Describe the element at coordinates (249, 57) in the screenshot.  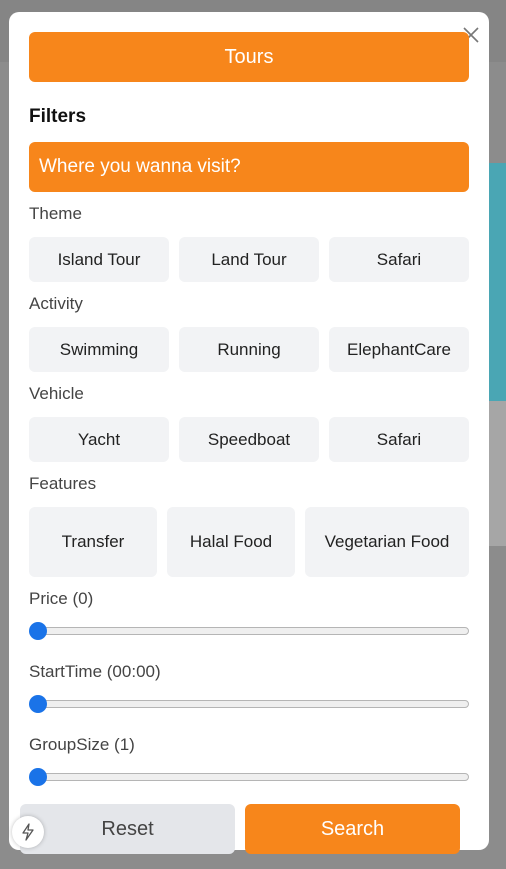
I see `tours-title-button: Tours` at that location.